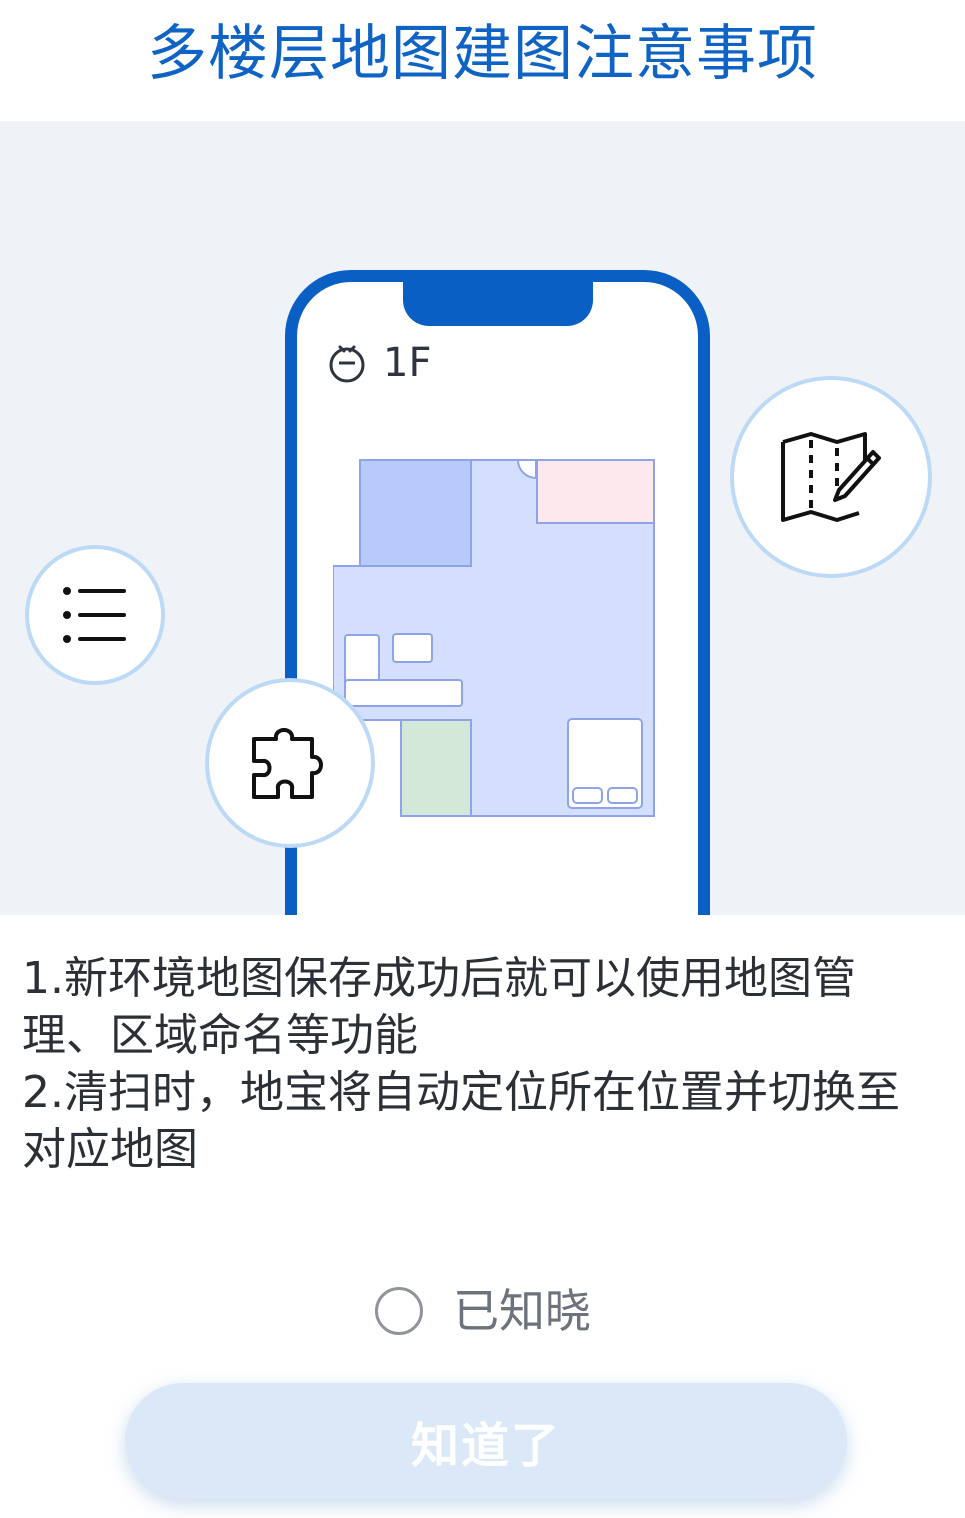  Describe the element at coordinates (415, 513) in the screenshot. I see `floor-room-blue` at that location.